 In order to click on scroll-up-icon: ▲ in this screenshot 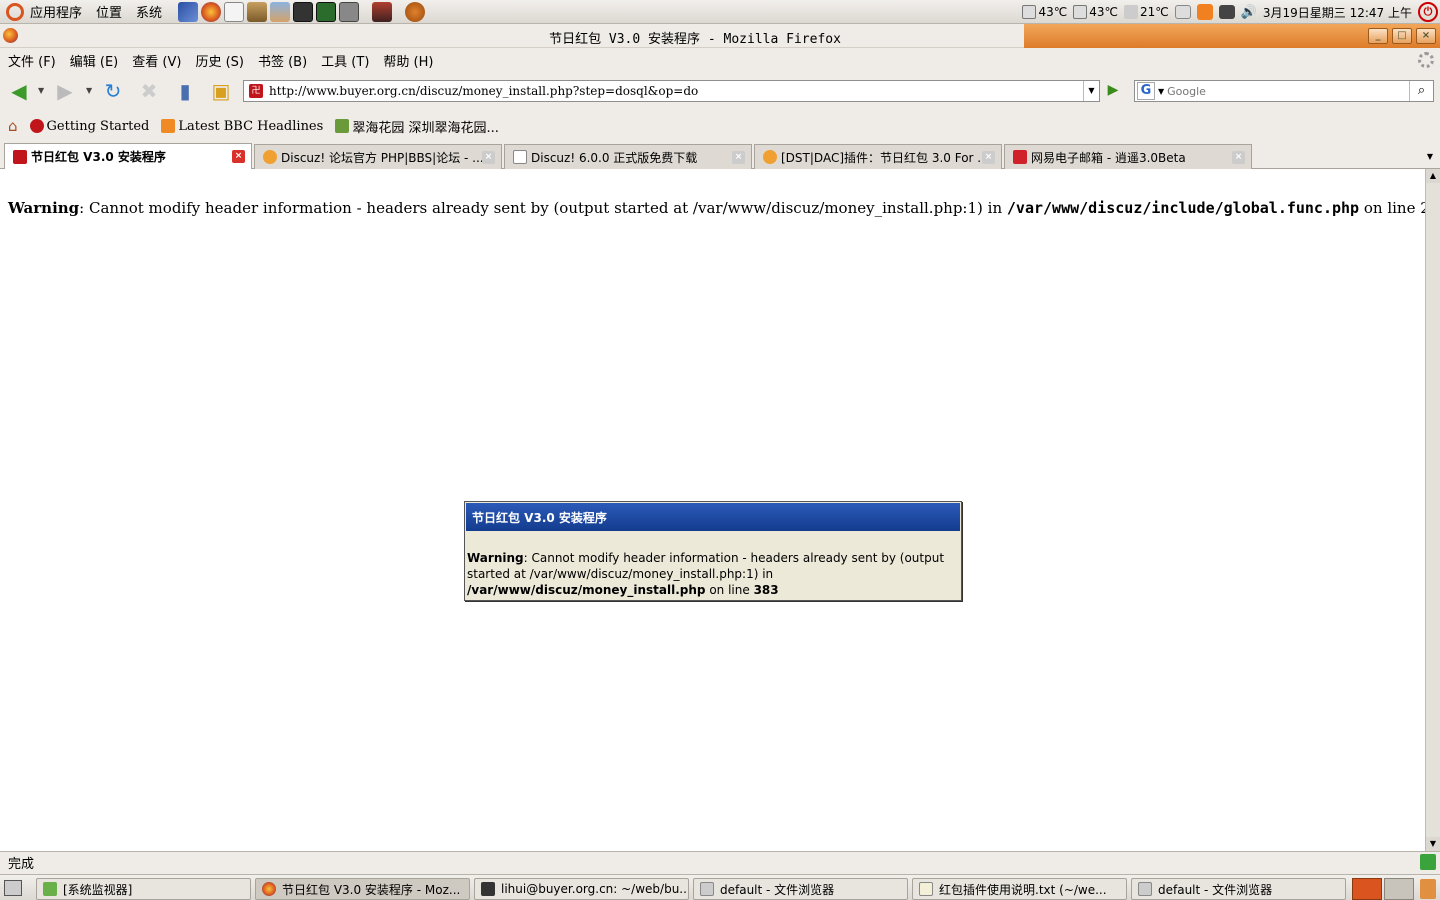, I will do `click(1433, 176)`.